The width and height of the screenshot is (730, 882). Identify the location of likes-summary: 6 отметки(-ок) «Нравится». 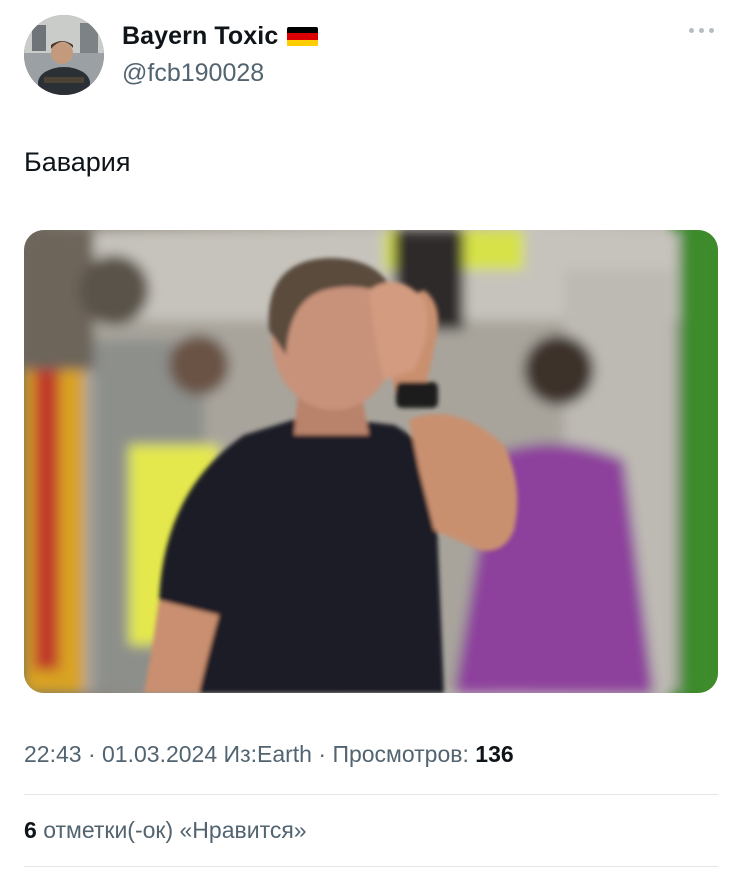
(165, 830).